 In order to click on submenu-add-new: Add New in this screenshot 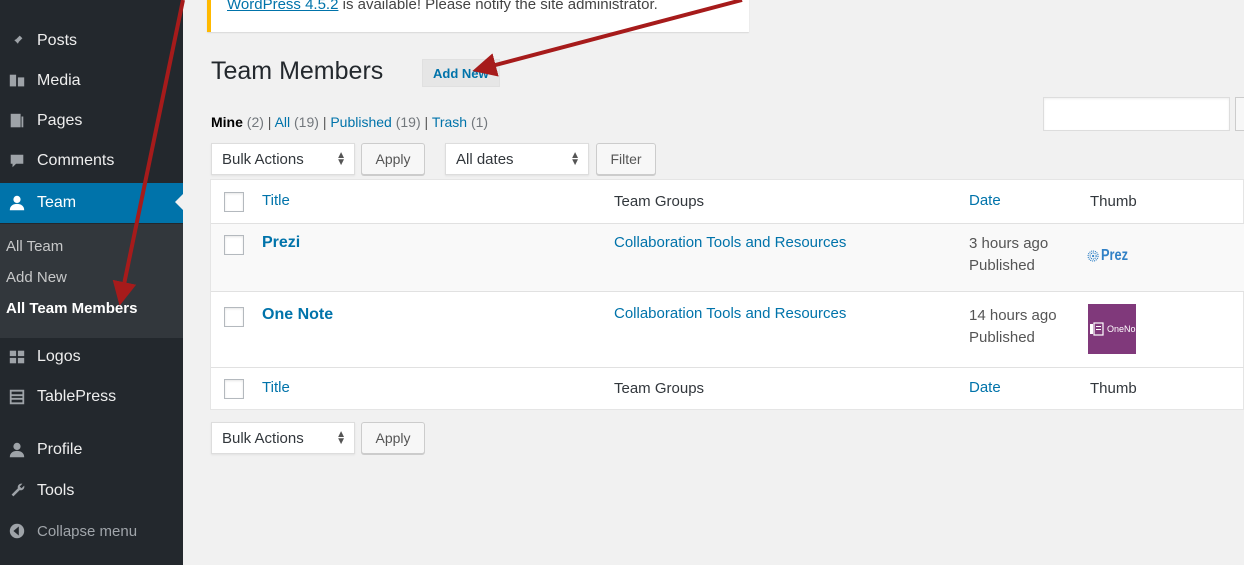, I will do `click(36, 277)`.